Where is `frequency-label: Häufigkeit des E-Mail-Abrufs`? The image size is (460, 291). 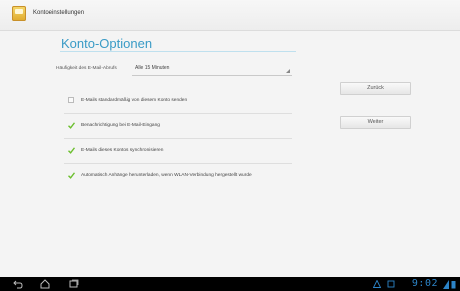
frequency-label: Häufigkeit des E-Mail-Abrufs is located at coordinates (86, 68).